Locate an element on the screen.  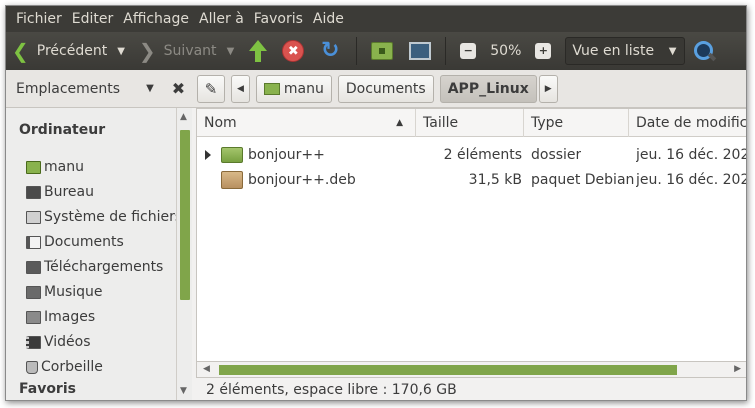
menu-favoris: Favoris is located at coordinates (278, 19).